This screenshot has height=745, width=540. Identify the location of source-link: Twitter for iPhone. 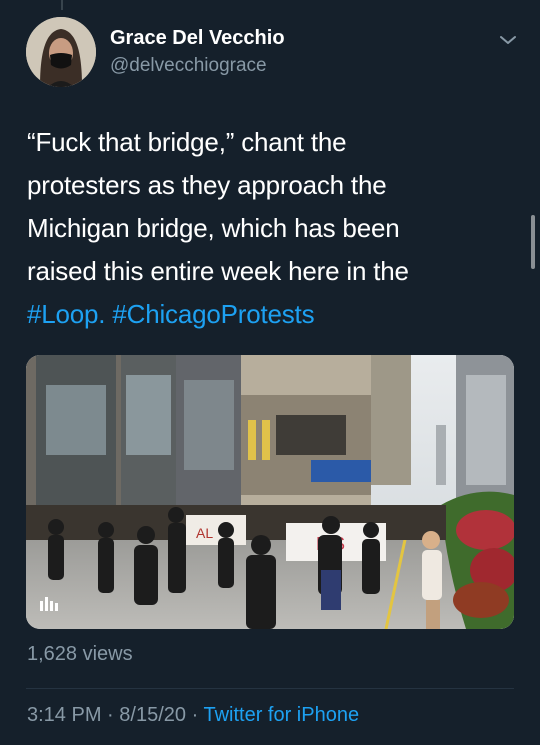
(281, 715).